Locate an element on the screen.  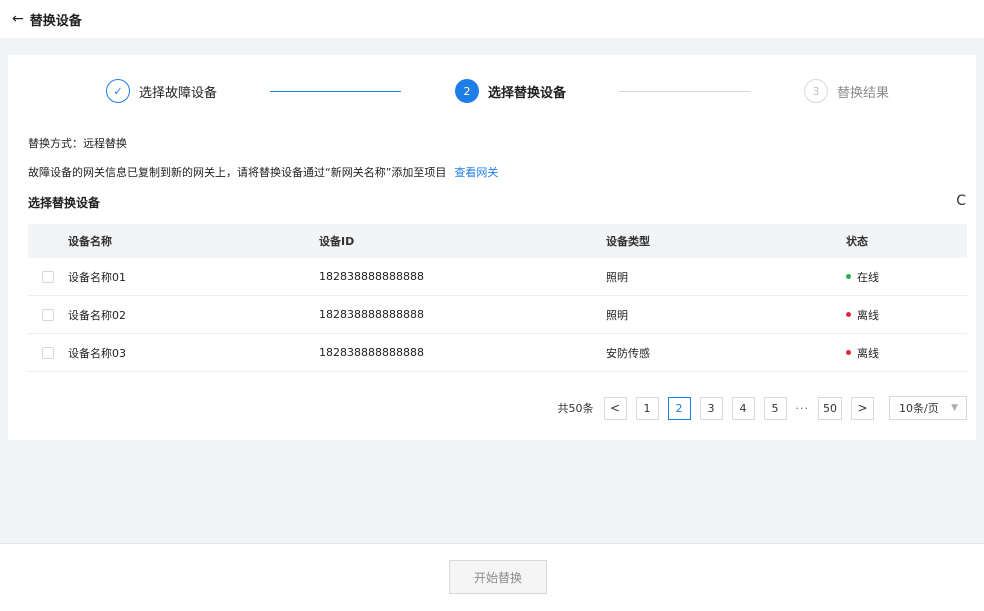
page-button-1: 1 is located at coordinates (647, 408).